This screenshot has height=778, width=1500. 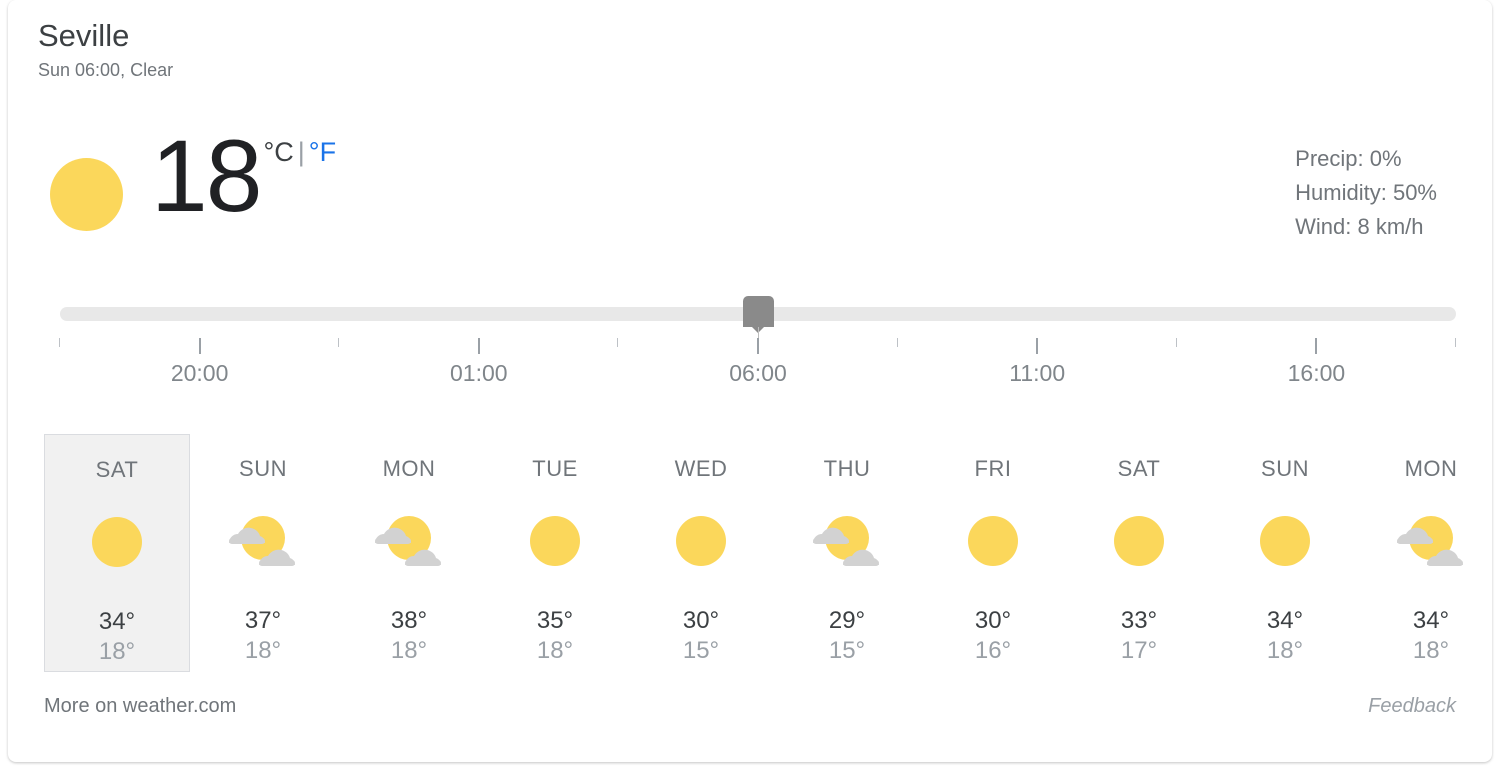 I want to click on current-conditions-subtitle: Sun 06:00, Clear, so click(x=106, y=70).